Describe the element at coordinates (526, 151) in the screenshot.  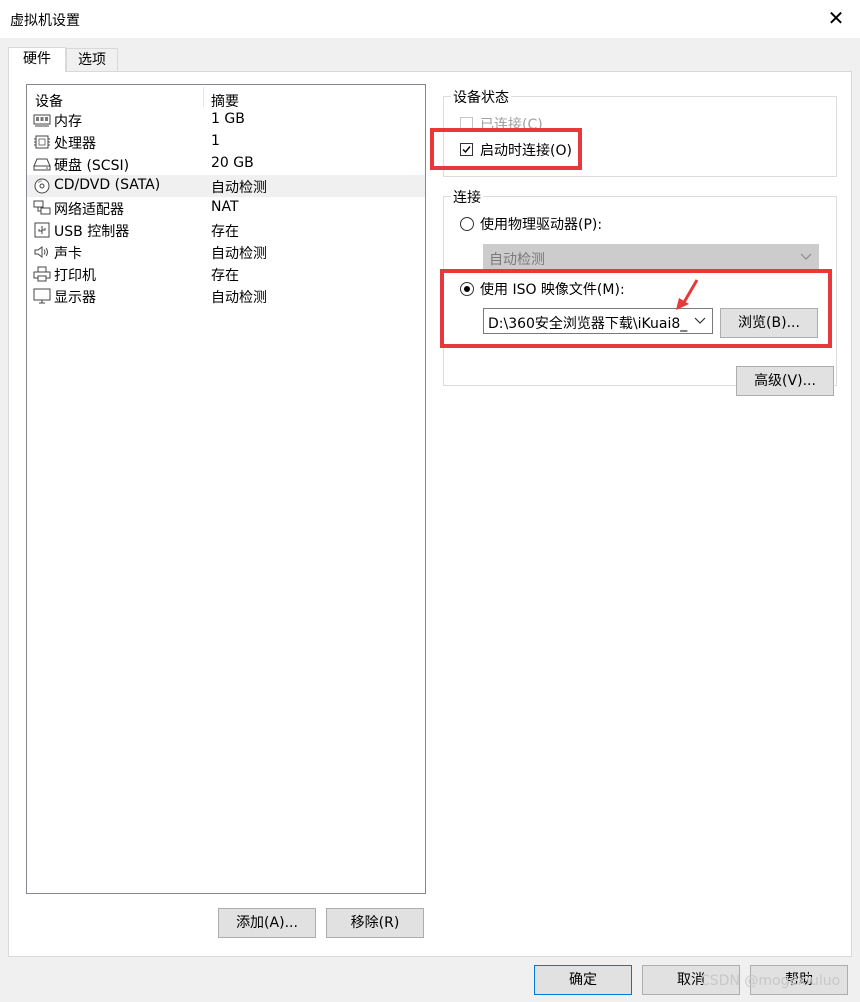
I see `connect-at-power-on-label: 启动时连接(O)` at that location.